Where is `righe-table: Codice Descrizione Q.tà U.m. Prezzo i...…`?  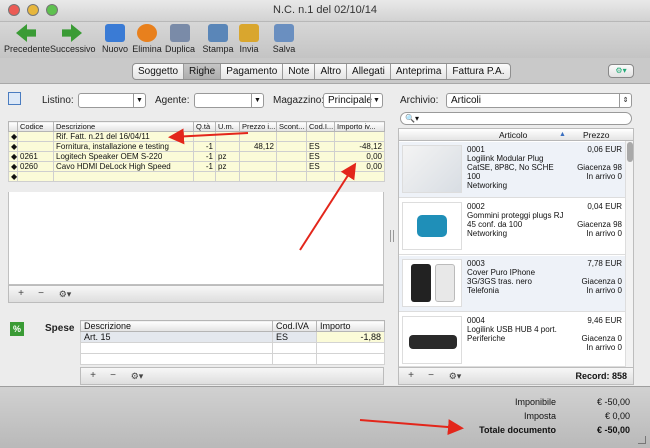
righe-table: Codice Descrizione Q.tà U.m. Prezzo i...… is located at coordinates (196, 151).